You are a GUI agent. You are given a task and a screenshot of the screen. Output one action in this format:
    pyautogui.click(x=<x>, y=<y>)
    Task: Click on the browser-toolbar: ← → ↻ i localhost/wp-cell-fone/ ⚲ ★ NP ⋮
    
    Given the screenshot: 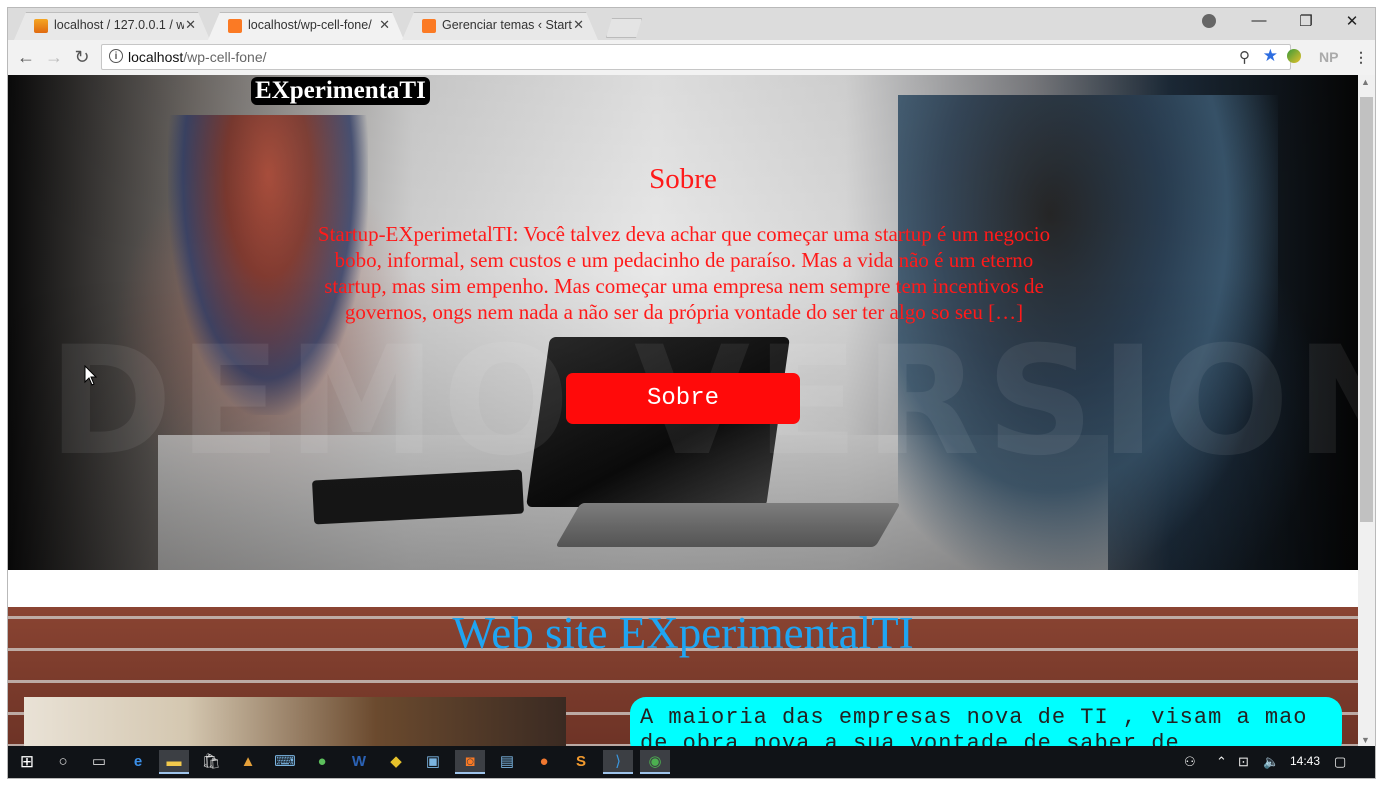 What is the action you would take?
    pyautogui.click(x=691, y=58)
    